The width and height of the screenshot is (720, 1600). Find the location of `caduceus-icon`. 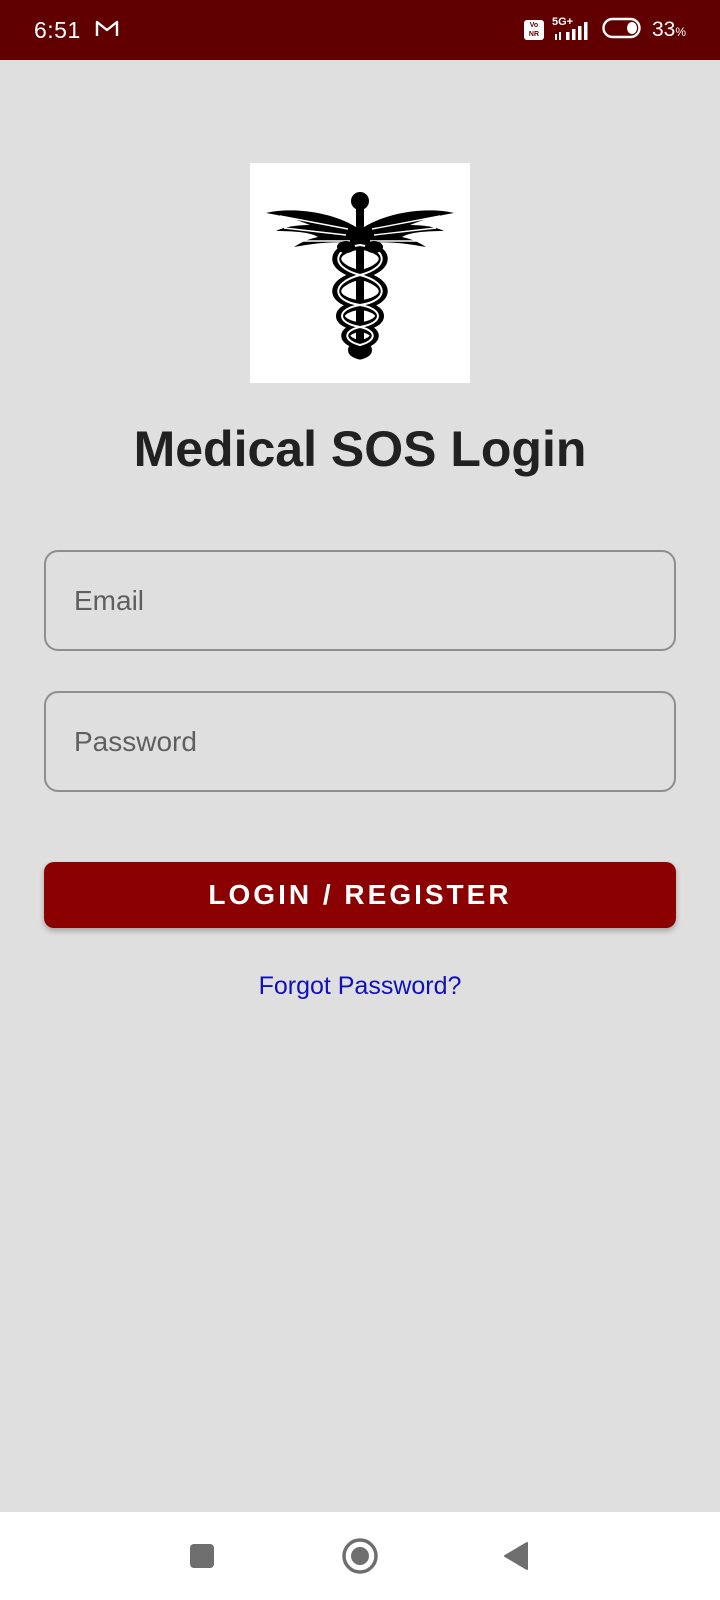

caduceus-icon is located at coordinates (360, 276).